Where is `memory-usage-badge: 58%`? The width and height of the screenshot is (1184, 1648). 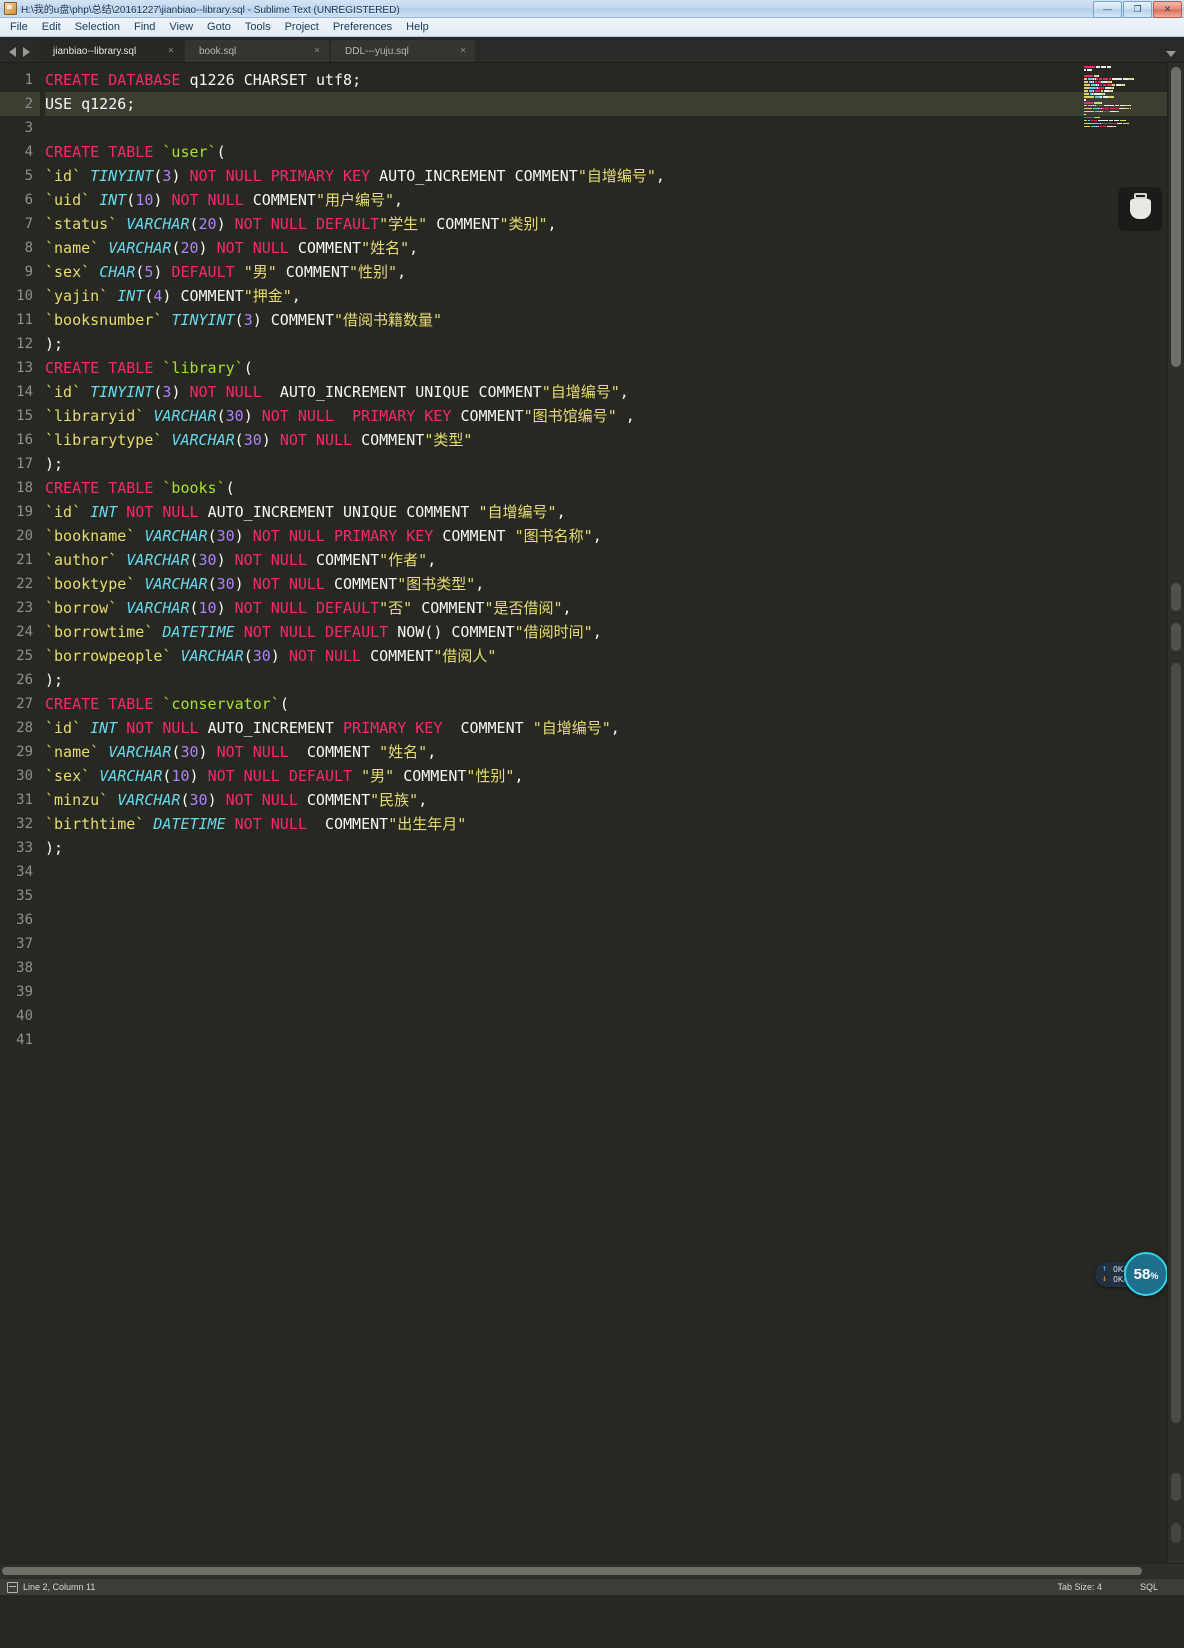
memory-usage-badge: 58% is located at coordinates (1146, 1274).